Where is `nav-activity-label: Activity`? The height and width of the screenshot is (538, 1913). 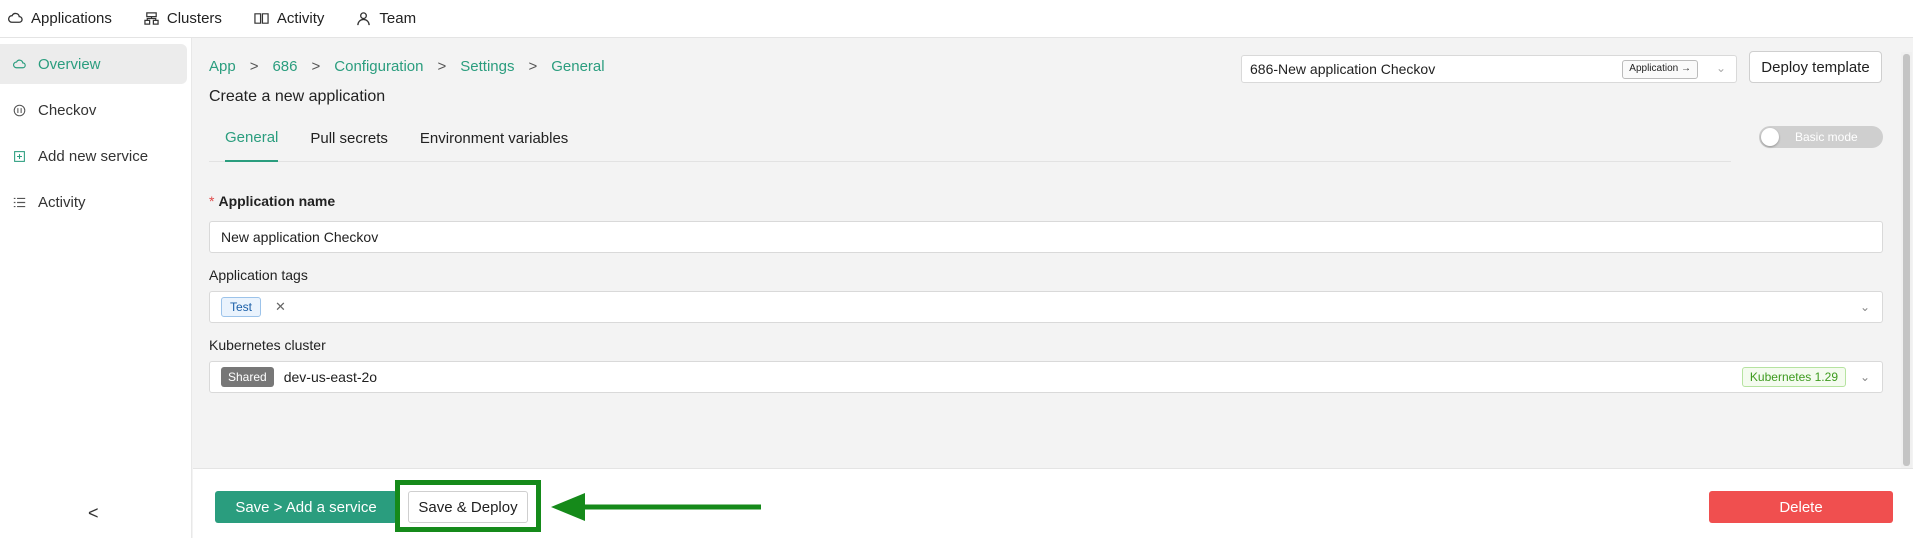 nav-activity-label: Activity is located at coordinates (300, 18).